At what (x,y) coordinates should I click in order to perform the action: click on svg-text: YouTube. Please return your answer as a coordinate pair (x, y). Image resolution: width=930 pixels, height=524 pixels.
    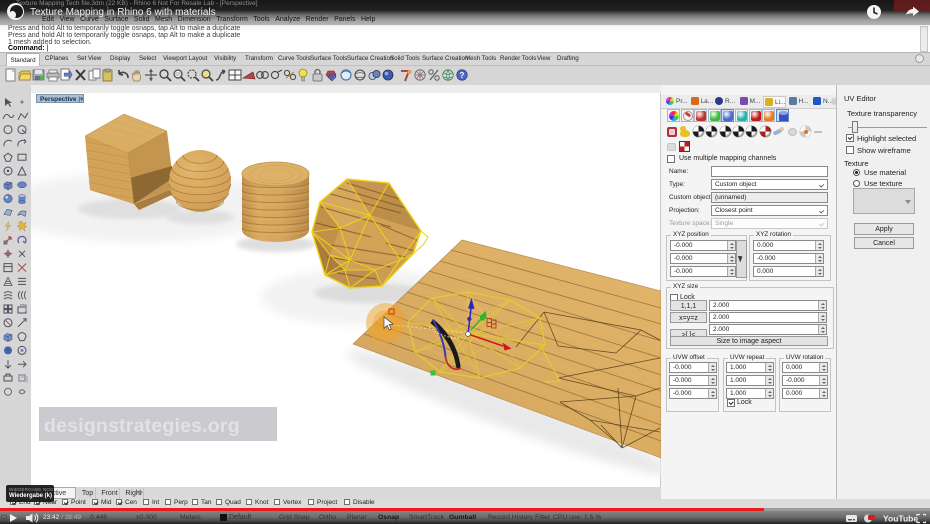
    Looking at the image, I should click on (900, 518).